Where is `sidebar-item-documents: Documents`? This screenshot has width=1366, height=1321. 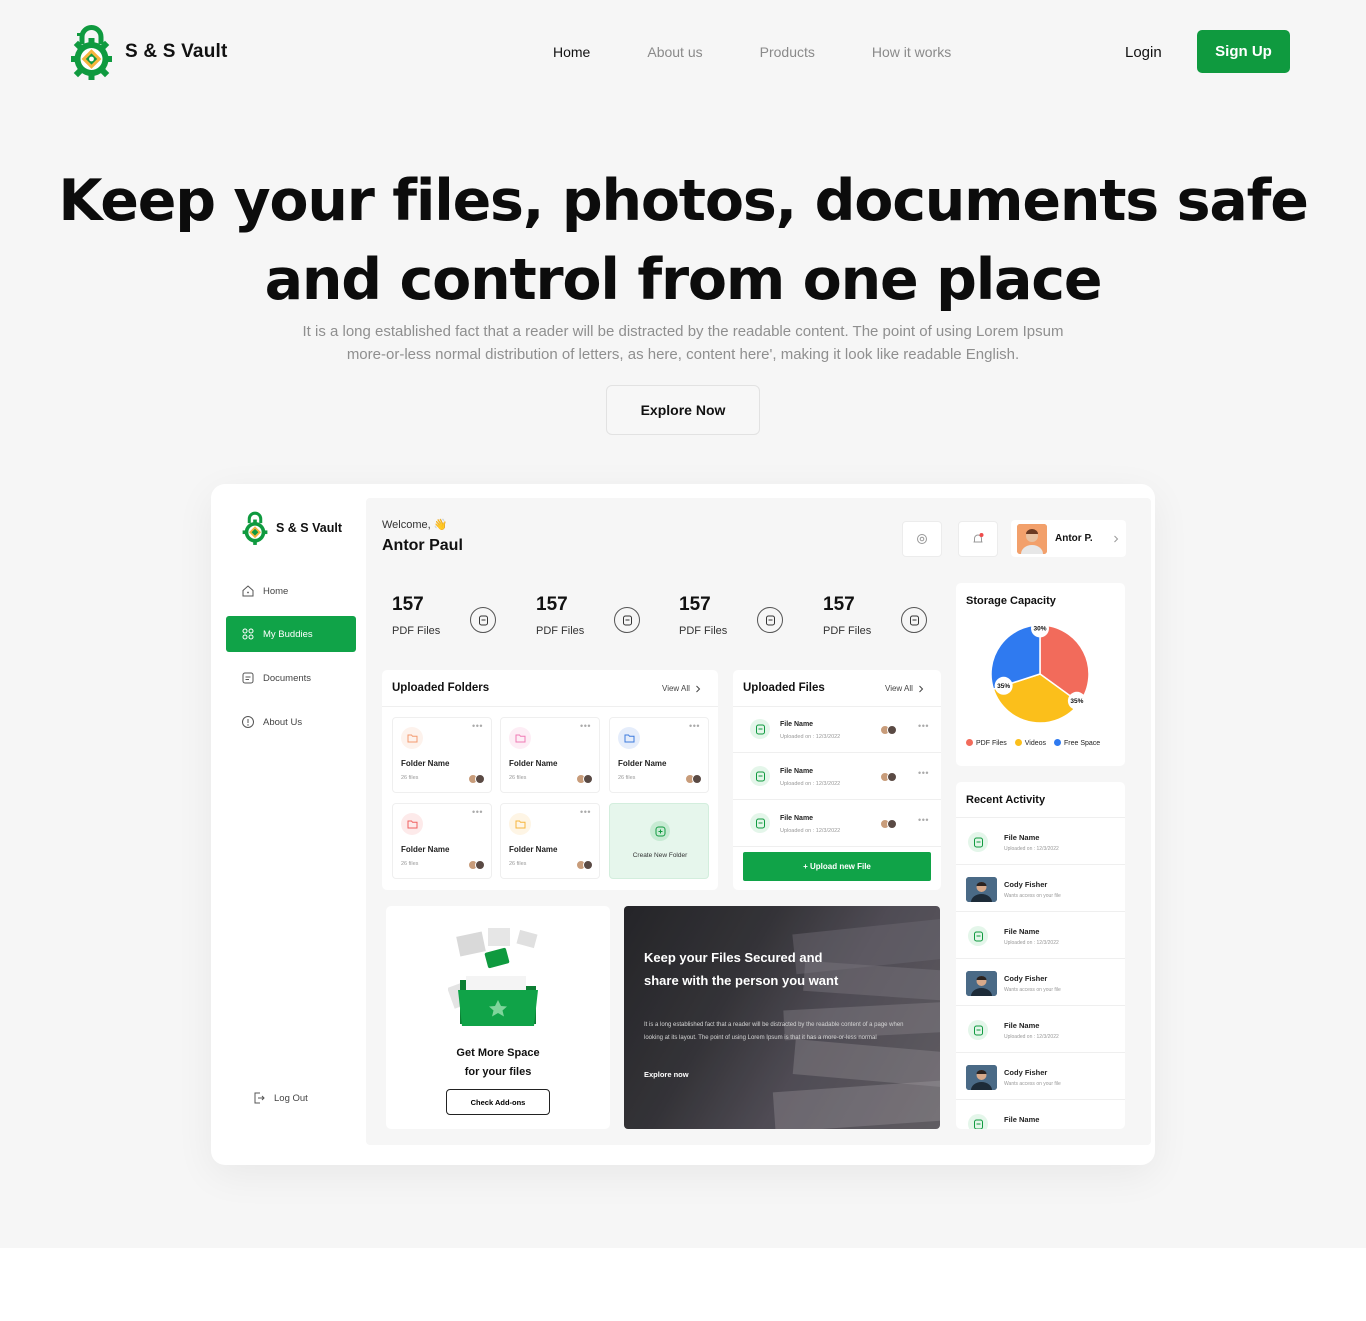
sidebar-item-documents: Documents is located at coordinates (291, 678).